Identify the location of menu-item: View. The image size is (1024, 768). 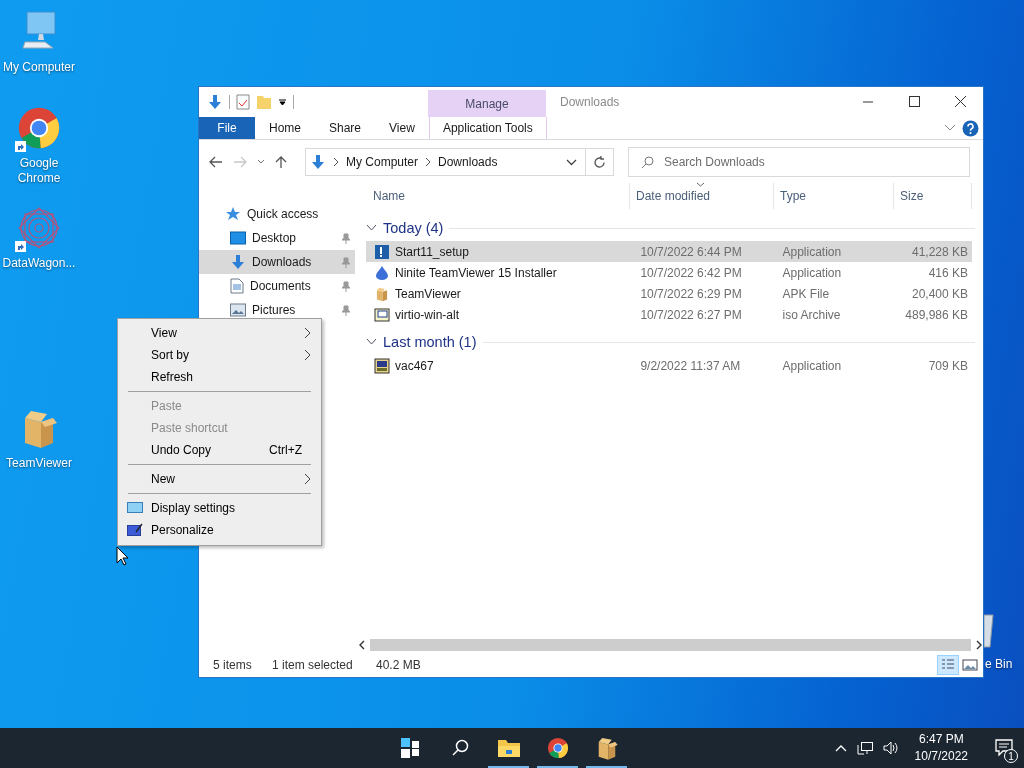
(219, 333).